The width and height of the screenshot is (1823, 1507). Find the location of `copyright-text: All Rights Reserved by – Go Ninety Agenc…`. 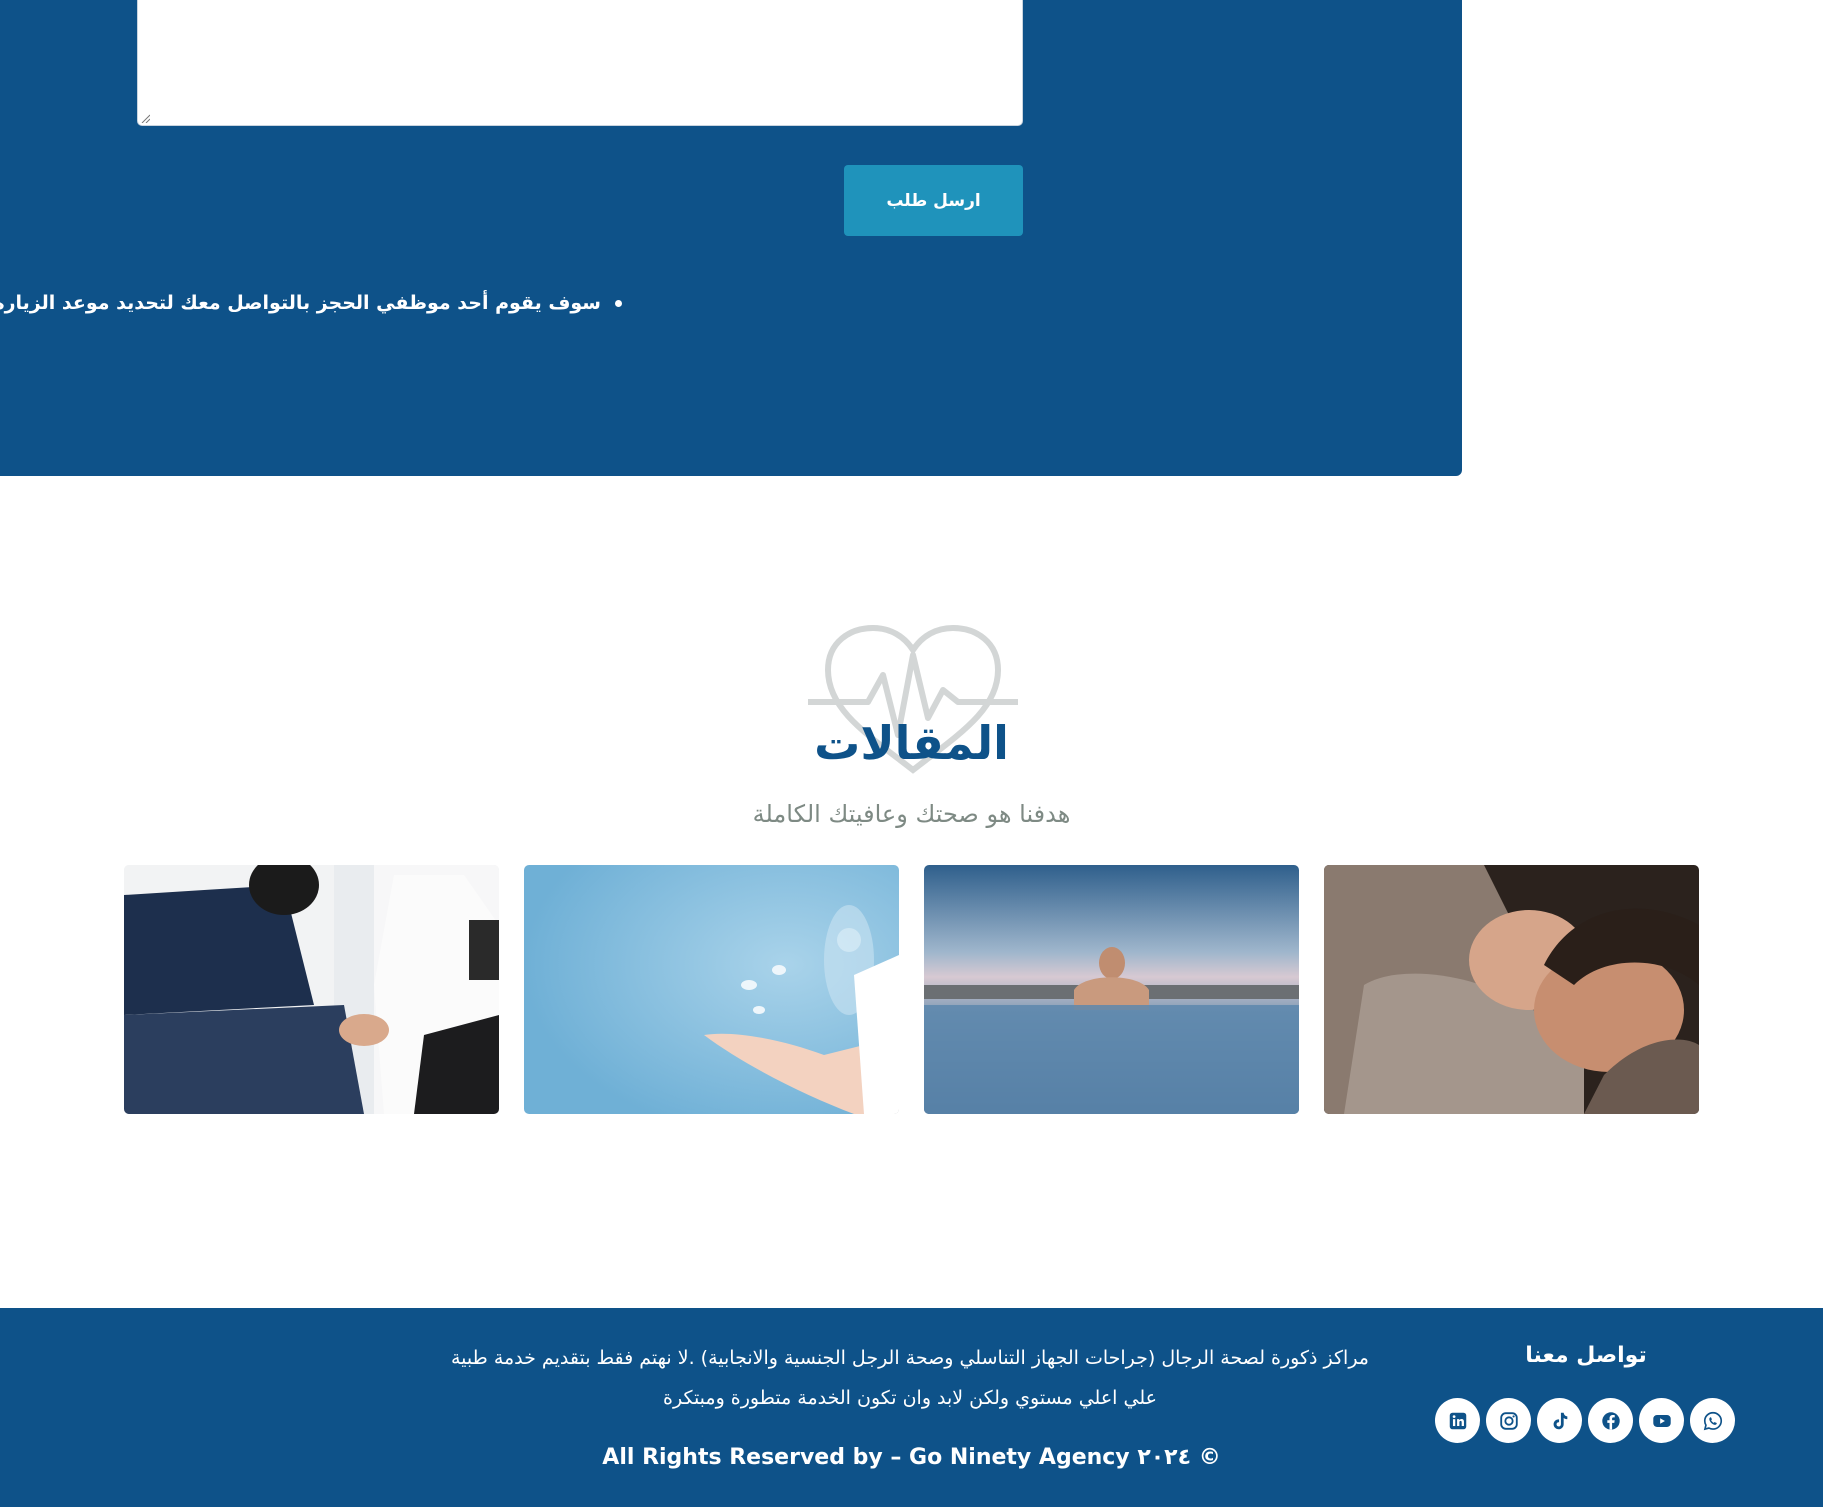

copyright-text: All Rights Reserved by – Go Ninety Agenc… is located at coordinates (911, 1457).